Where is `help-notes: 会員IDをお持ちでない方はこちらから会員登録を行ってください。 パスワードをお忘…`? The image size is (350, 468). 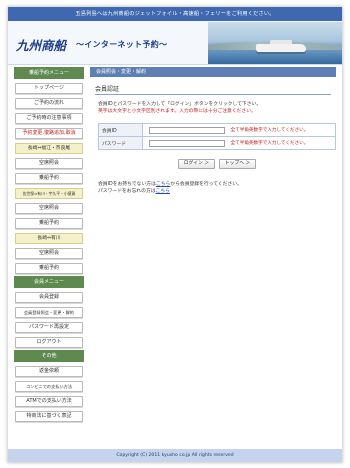
help-notes: 会員IDをお持ちでない方はこちらから会員登録を行ってください。 パスワードをお忘… is located at coordinates (220, 188).